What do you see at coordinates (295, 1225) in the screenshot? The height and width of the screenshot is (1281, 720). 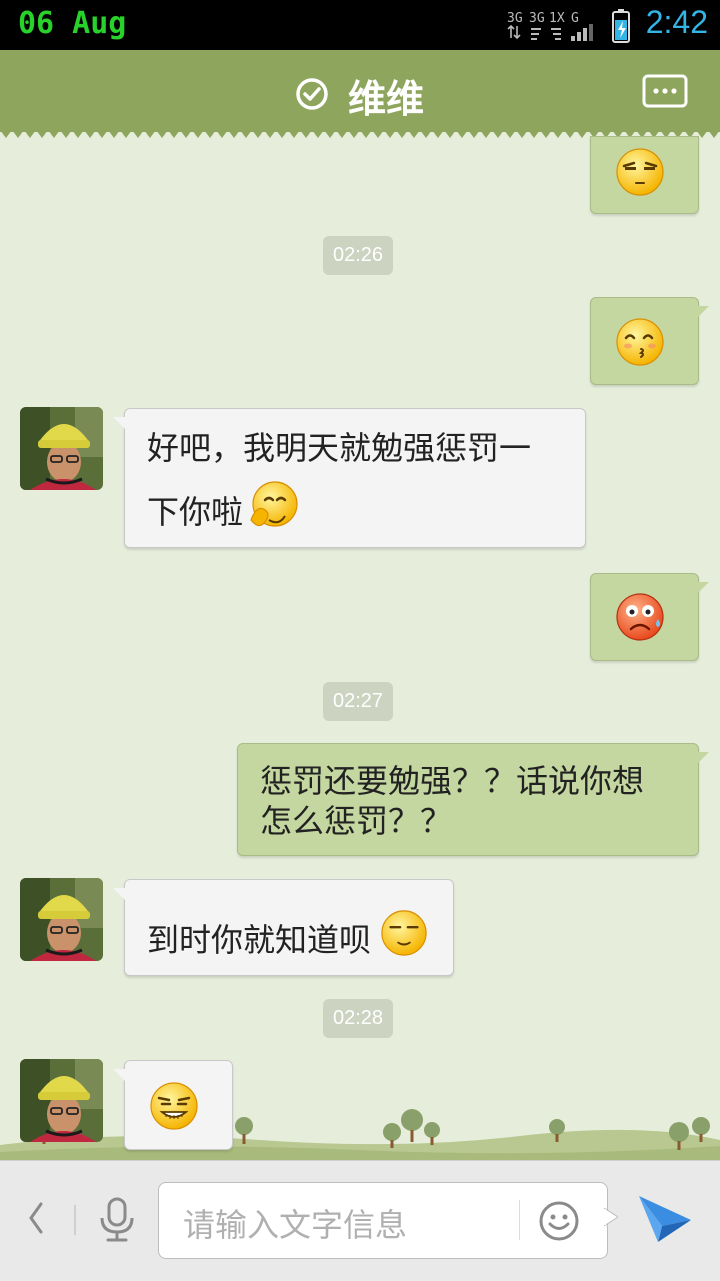 I see `message-input-placeholder: 请输入文字信息` at bounding box center [295, 1225].